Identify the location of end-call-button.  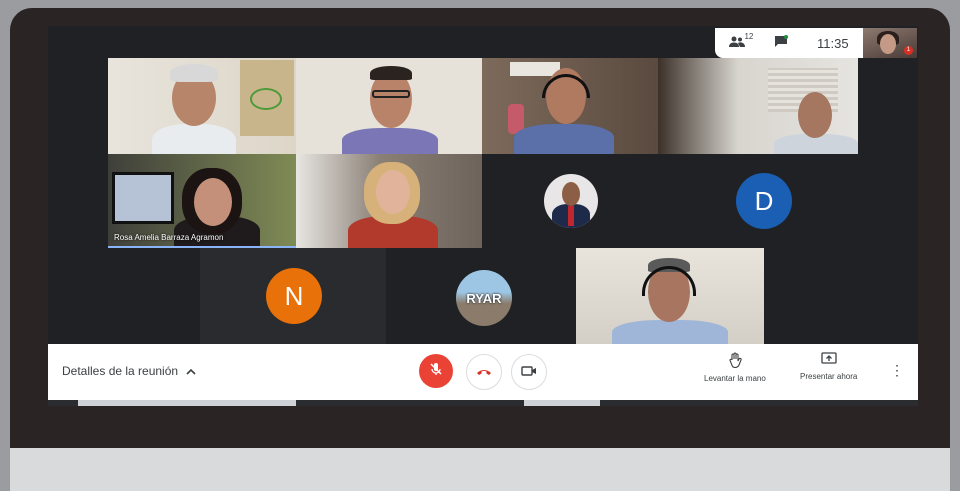
(484, 372).